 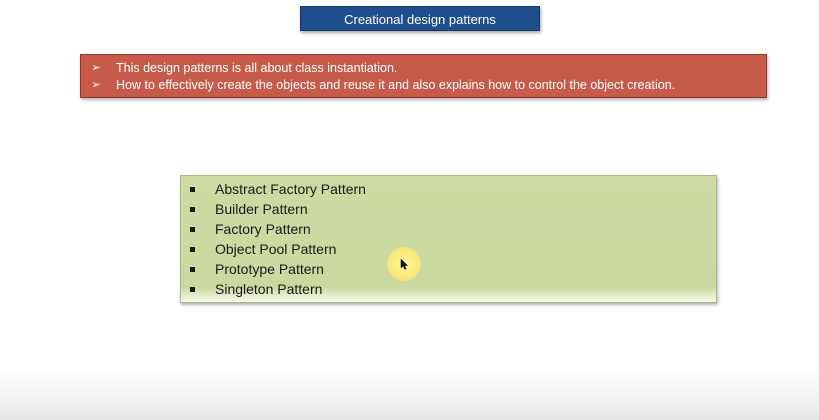 What do you see at coordinates (290, 189) in the screenshot?
I see `pattern-label: Abstract Factory Pattern` at bounding box center [290, 189].